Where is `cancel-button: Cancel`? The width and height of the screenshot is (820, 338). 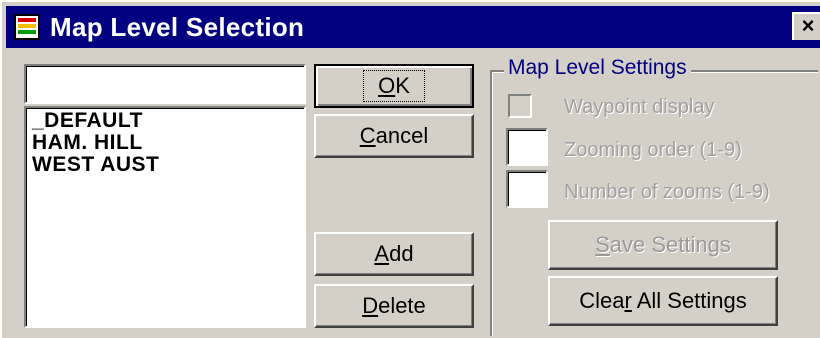 cancel-button: Cancel is located at coordinates (394, 136).